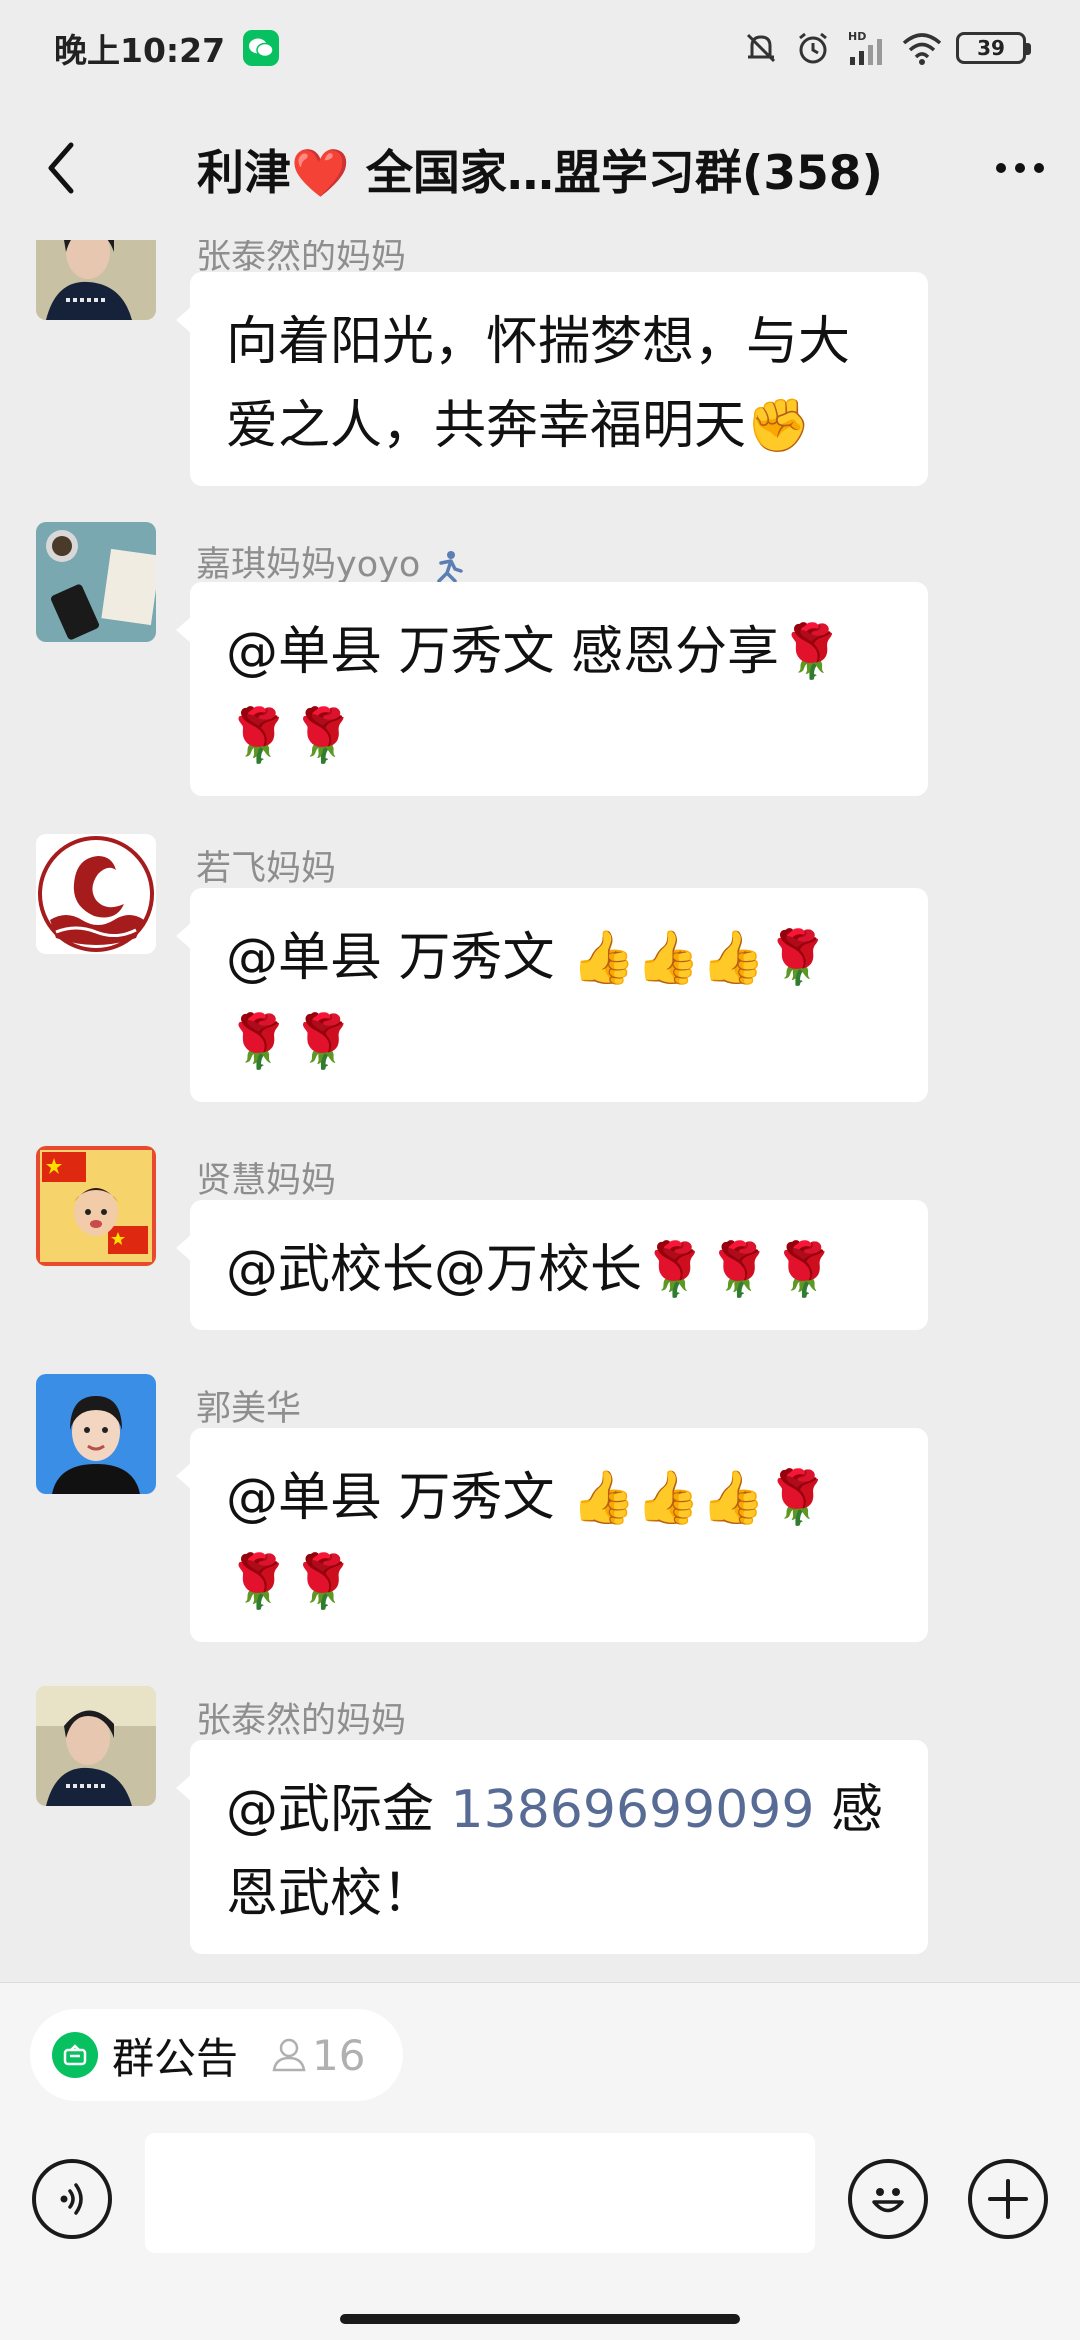 This screenshot has height=2340, width=1080. What do you see at coordinates (540, 48) in the screenshot?
I see `status-bar: 晚上10:27 HD 39` at bounding box center [540, 48].